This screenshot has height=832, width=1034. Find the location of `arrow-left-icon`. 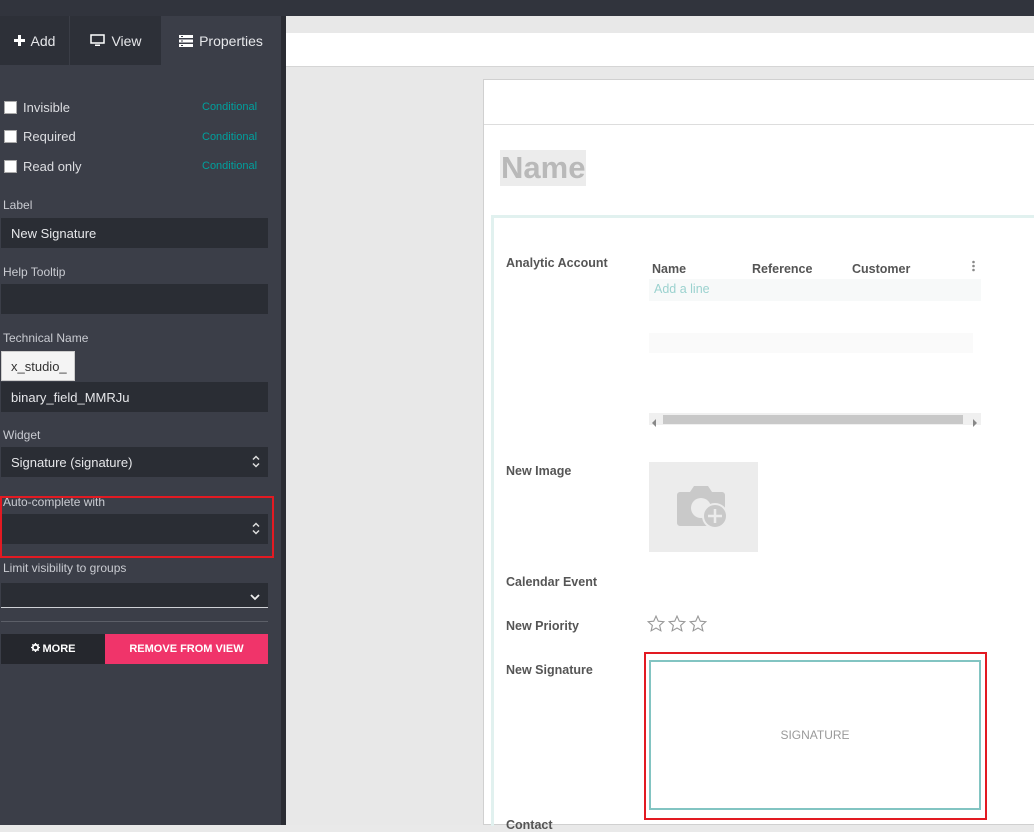

arrow-left-icon is located at coordinates (654, 422).